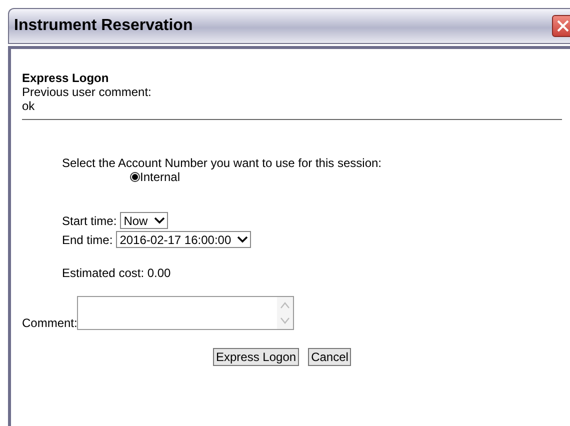  I want to click on close-button, so click(561, 26).